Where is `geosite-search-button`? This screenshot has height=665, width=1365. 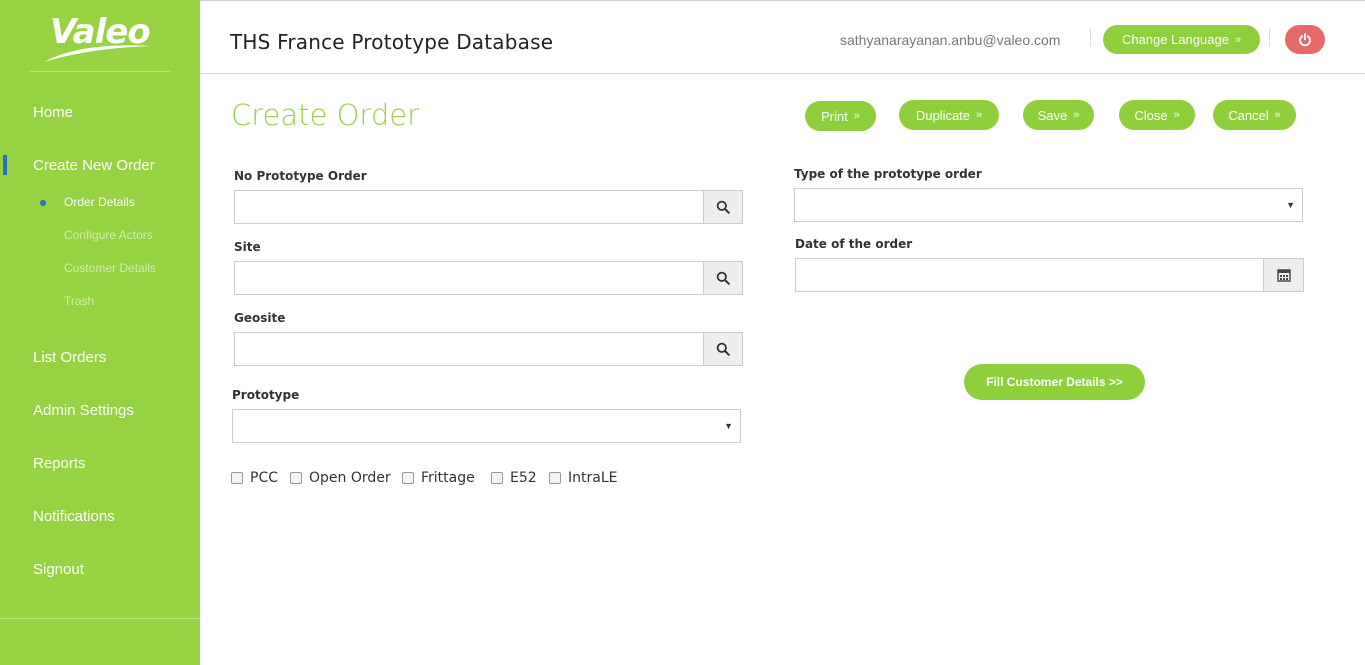
geosite-search-button is located at coordinates (723, 349).